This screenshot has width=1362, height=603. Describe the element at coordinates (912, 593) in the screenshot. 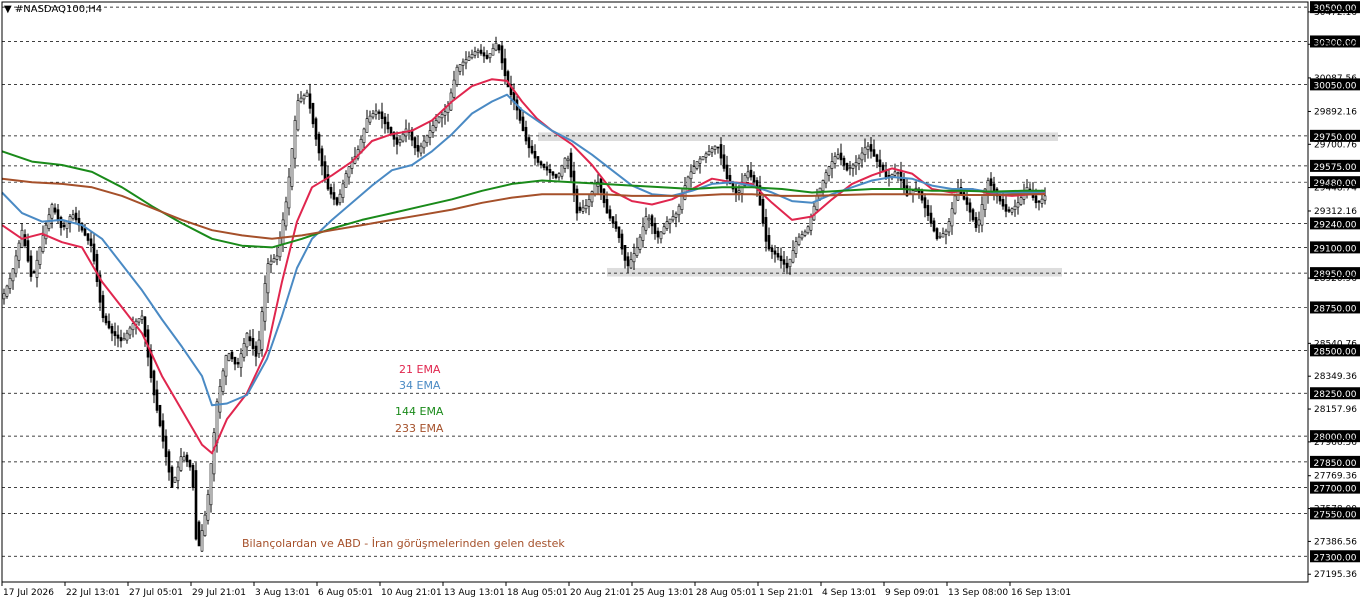

I see `time-tick-label: 9 Sep 09:01` at that location.